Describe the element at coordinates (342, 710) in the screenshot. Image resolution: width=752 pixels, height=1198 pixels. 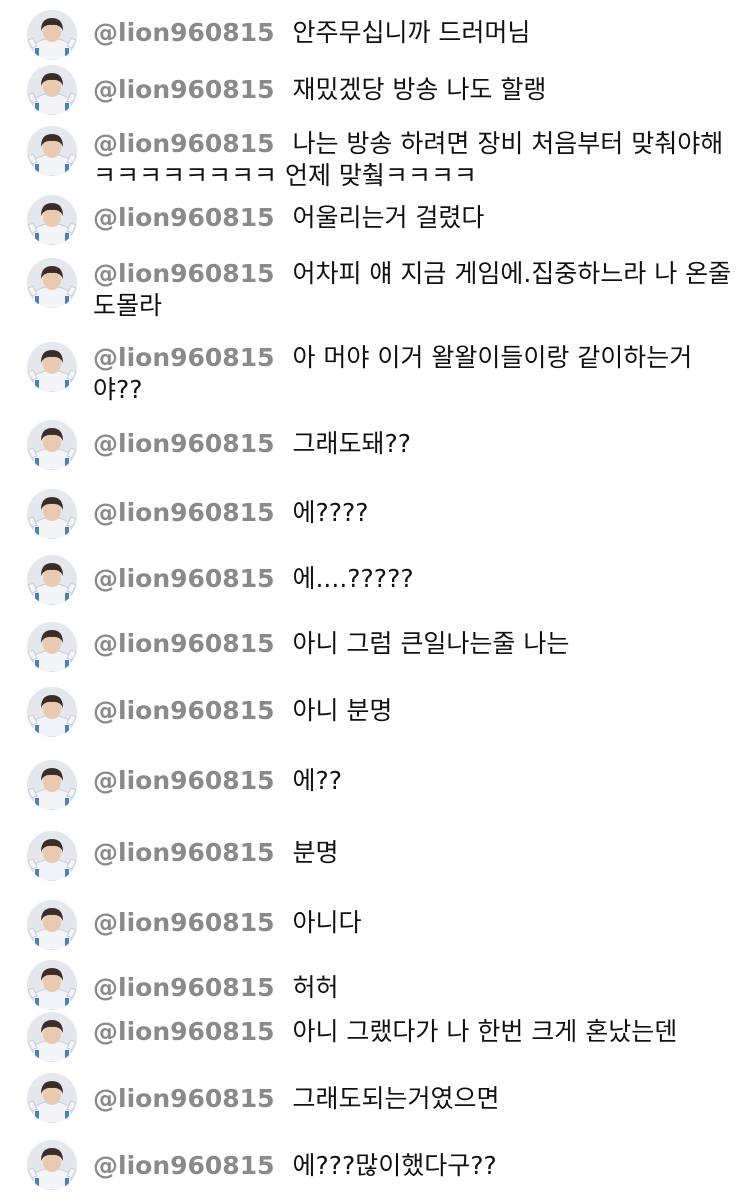
I see `comment-text: 아니 분명` at that location.